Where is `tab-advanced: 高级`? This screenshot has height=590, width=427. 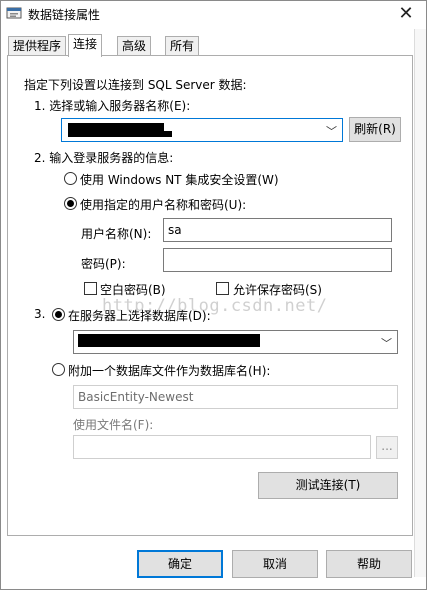 tab-advanced: 高级 is located at coordinates (134, 46).